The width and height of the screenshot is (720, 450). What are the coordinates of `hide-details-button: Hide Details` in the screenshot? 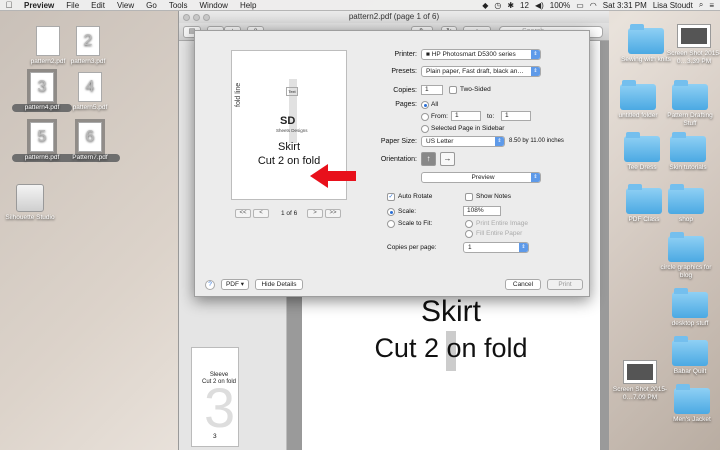 It's located at (279, 284).